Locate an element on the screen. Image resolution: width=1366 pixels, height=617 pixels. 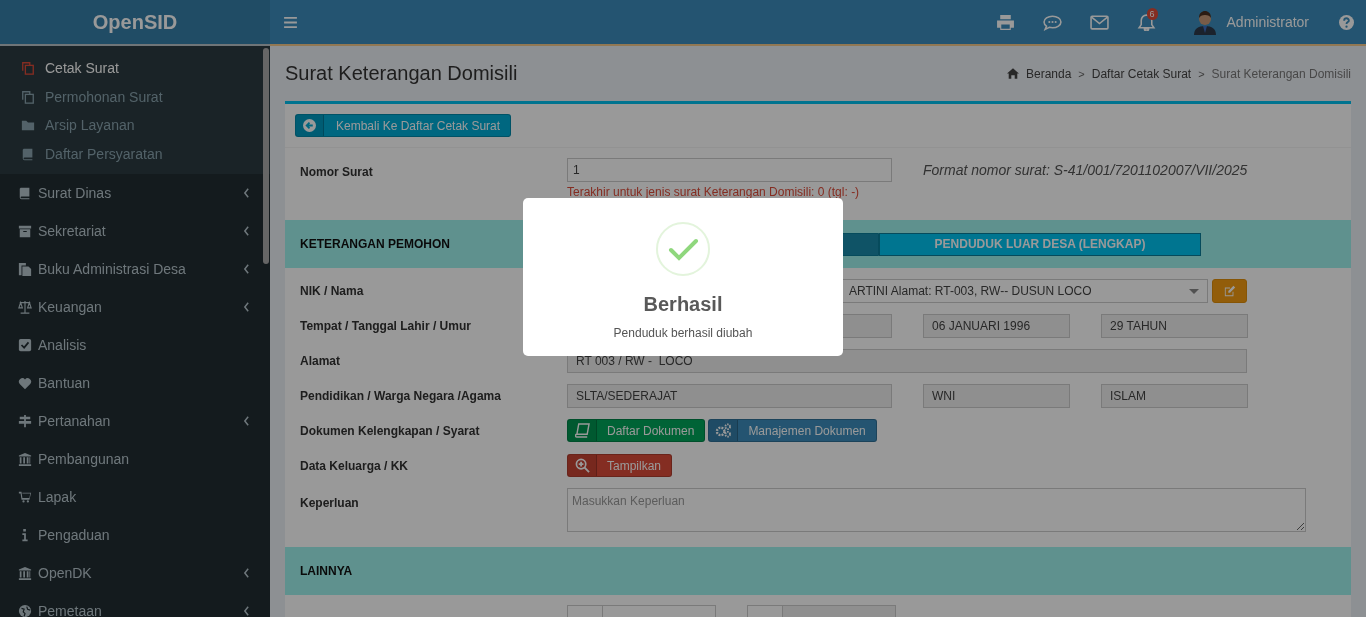
section-title: LAINNYA is located at coordinates (327, 571).